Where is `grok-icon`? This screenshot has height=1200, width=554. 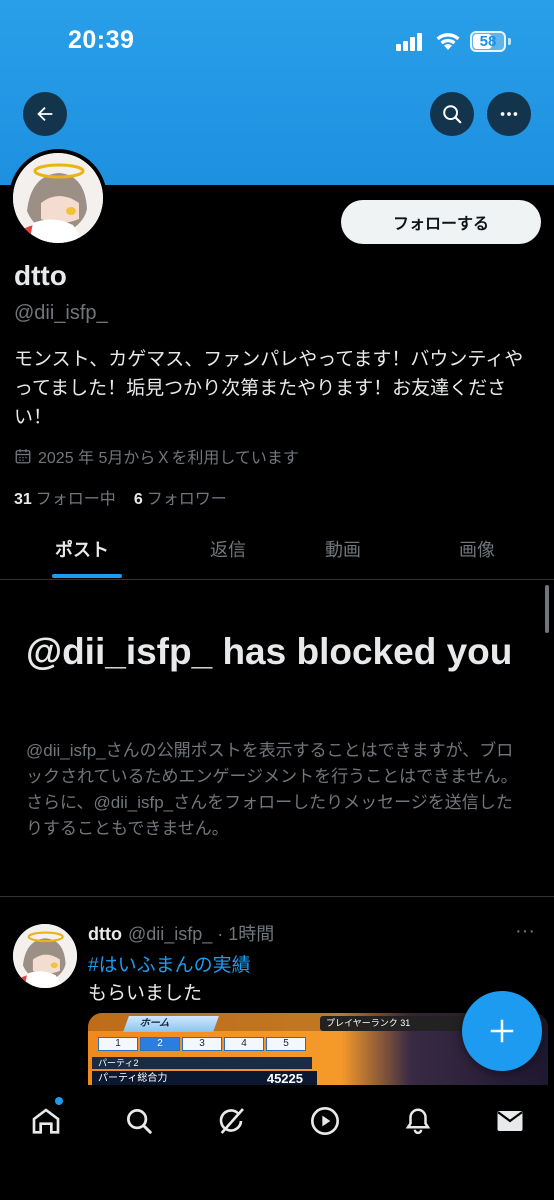
grok-icon is located at coordinates (231, 1121).